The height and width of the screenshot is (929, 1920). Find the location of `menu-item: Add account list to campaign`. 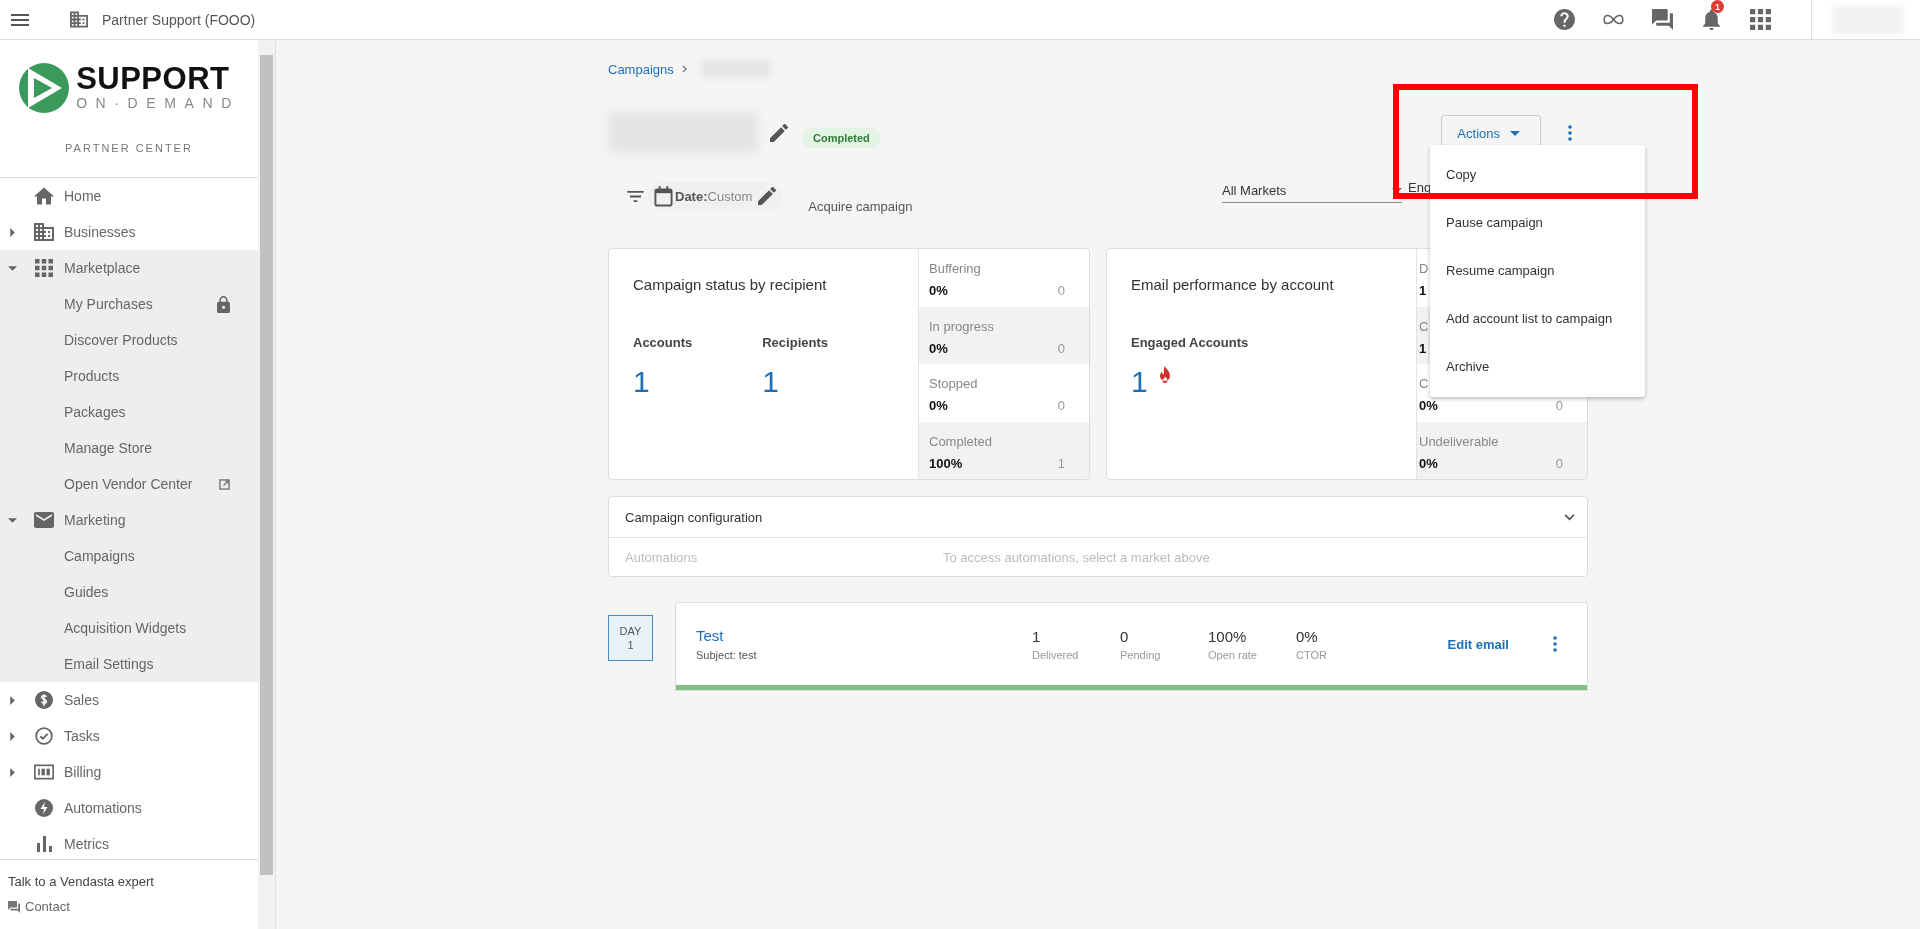

menu-item: Add account list to campaign is located at coordinates (1537, 319).